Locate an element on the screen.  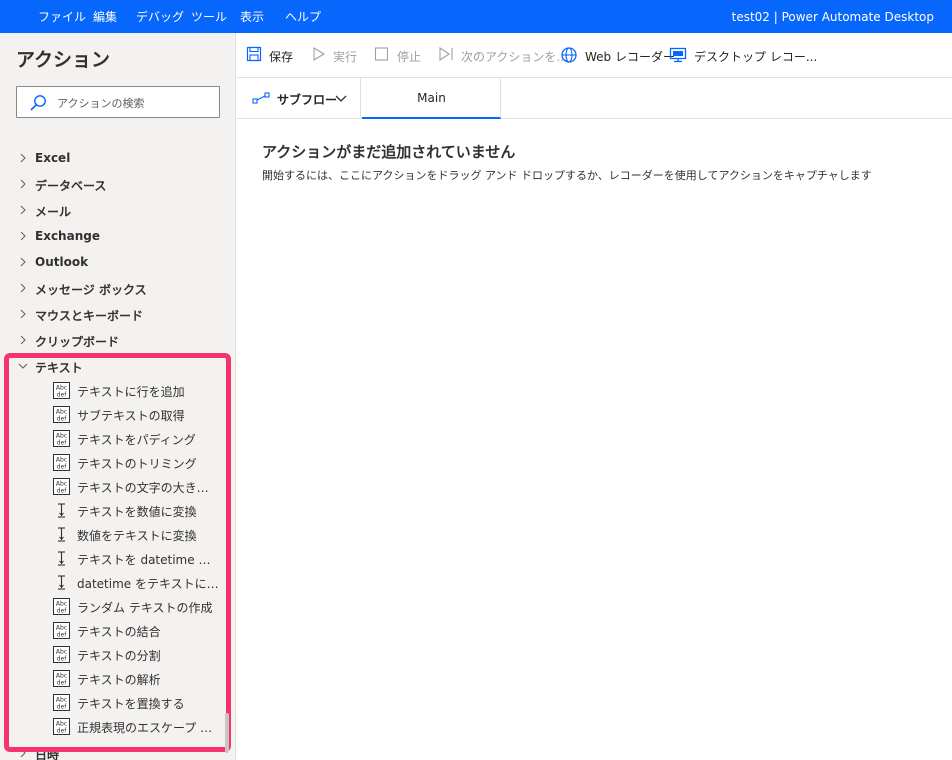
text-action-label: サブテキストの取得 is located at coordinates (131, 416).